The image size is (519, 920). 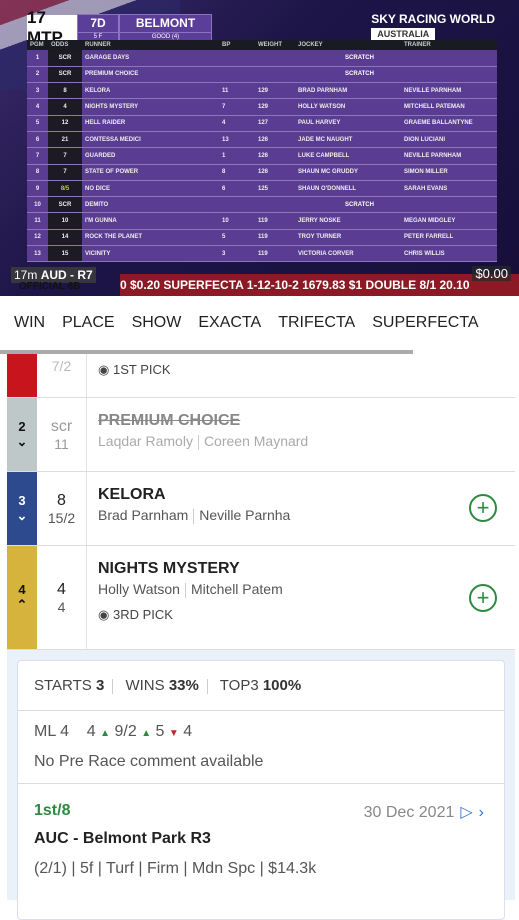 What do you see at coordinates (309, 325) in the screenshot?
I see `tab-trifecta: TRIFECTA` at bounding box center [309, 325].